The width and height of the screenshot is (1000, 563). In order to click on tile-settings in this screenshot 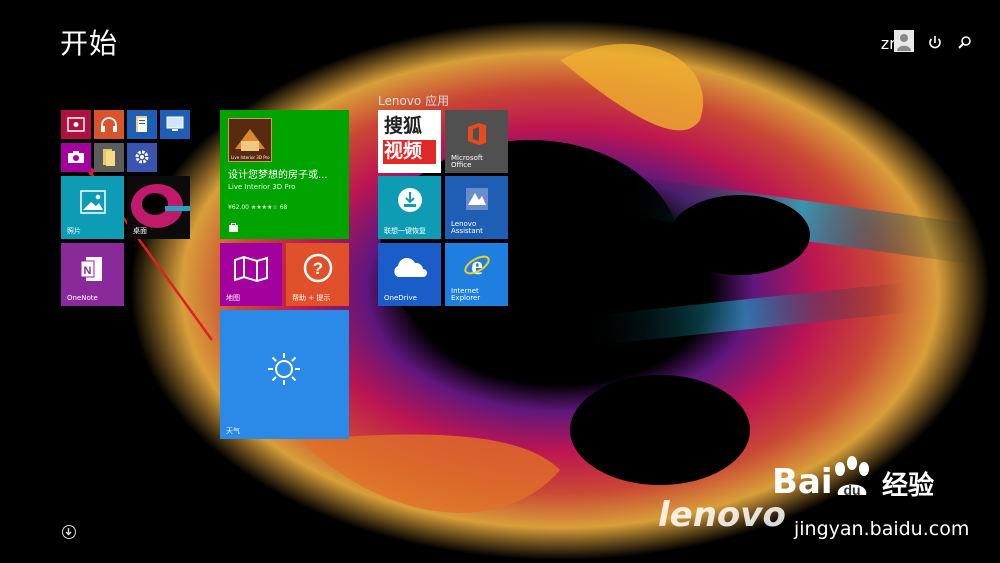, I will do `click(142, 157)`.